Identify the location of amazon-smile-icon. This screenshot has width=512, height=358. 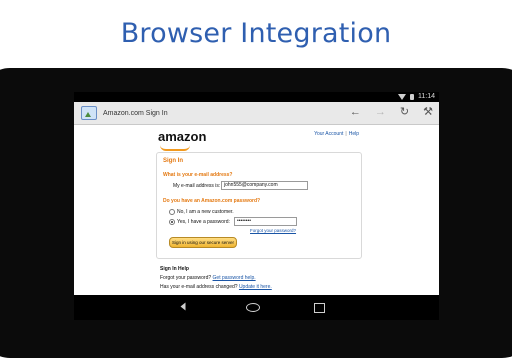
(175, 148).